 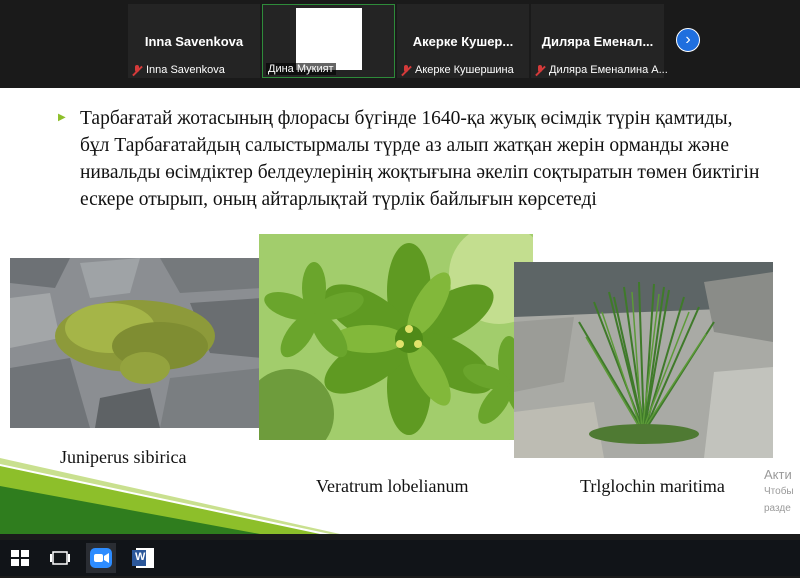 I want to click on chevron-right-icon: ›, so click(x=688, y=39).